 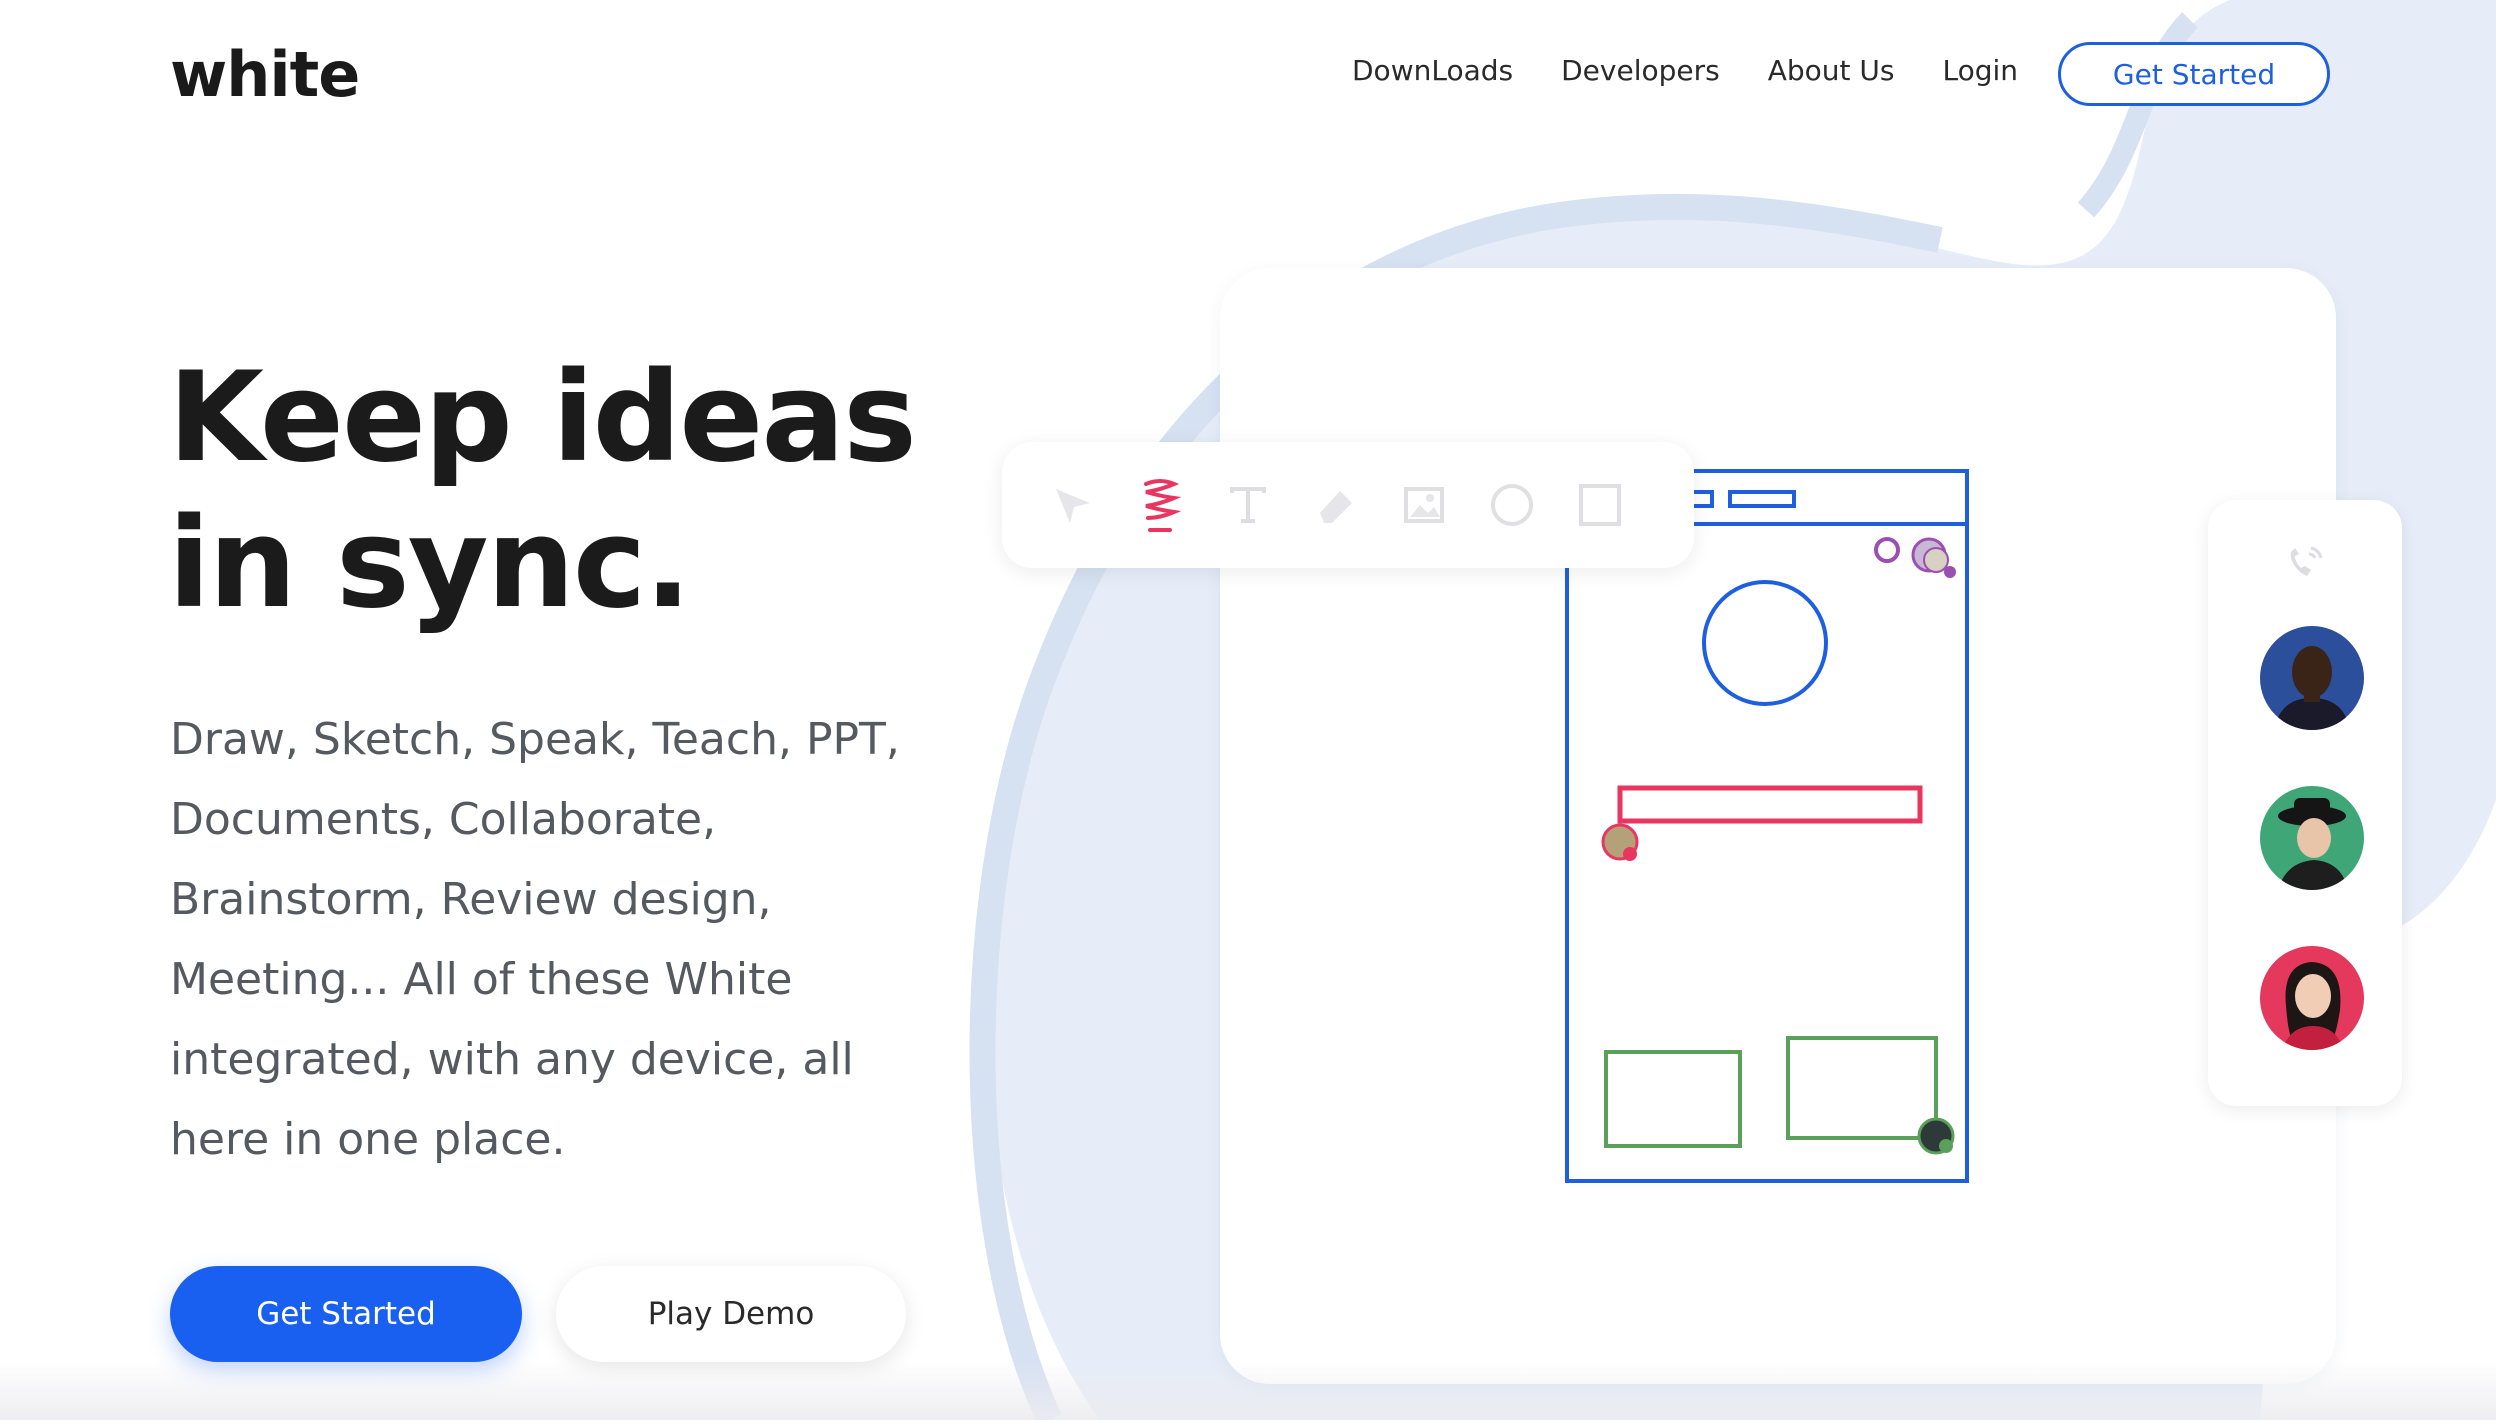 What do you see at coordinates (2194, 74) in the screenshot?
I see `nav-get-started-button: Get Started` at bounding box center [2194, 74].